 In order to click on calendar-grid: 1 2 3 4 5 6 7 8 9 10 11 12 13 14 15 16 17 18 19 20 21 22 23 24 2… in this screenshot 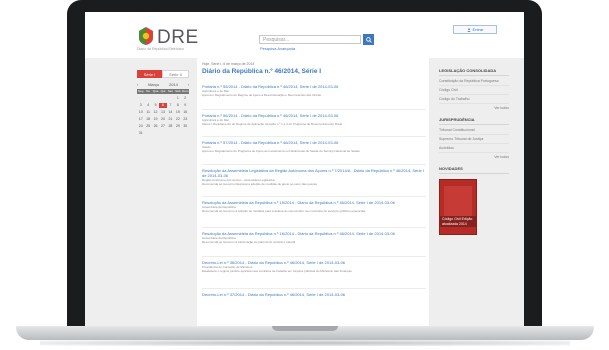, I will do `click(163, 116)`.